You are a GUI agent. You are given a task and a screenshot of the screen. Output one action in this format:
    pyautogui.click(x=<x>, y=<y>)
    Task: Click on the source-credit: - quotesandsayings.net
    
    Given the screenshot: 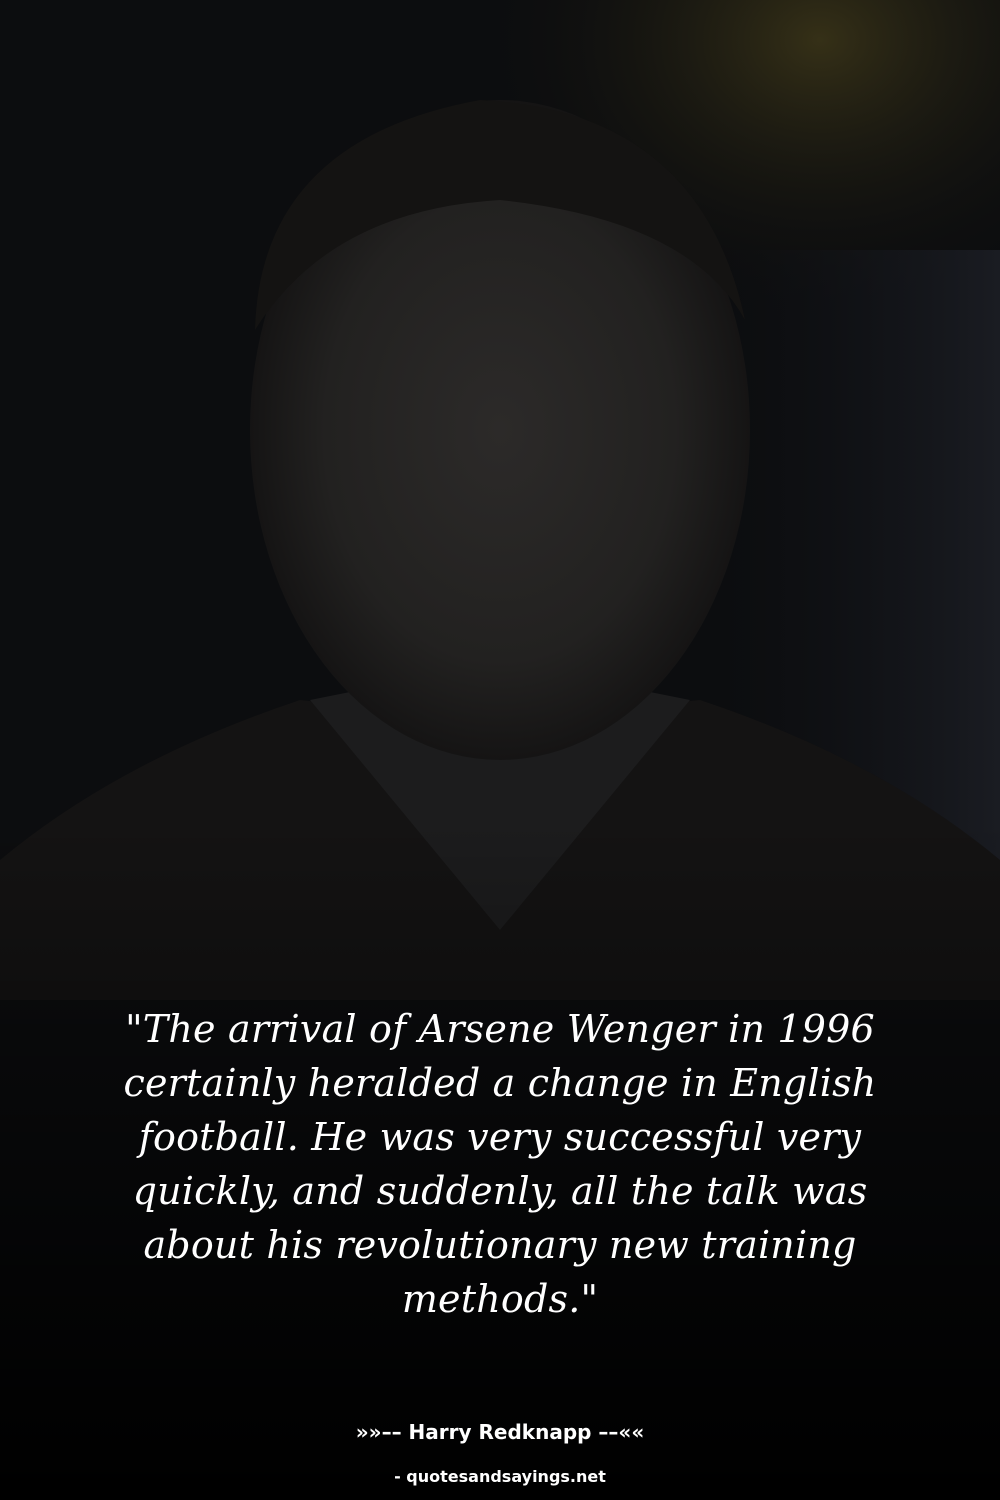 What is the action you would take?
    pyautogui.click(x=500, y=1476)
    